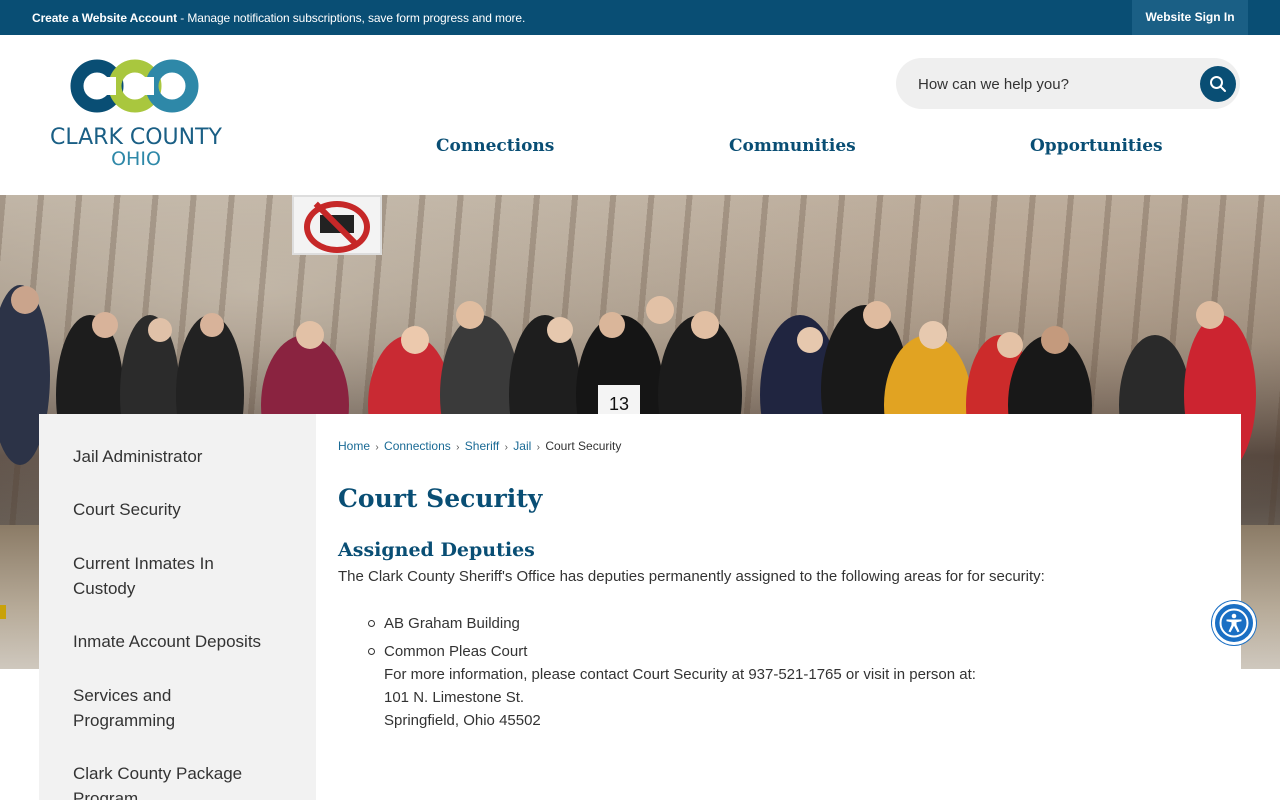 The image size is (1280, 800). I want to click on accessibility-icon, so click(1234, 623).